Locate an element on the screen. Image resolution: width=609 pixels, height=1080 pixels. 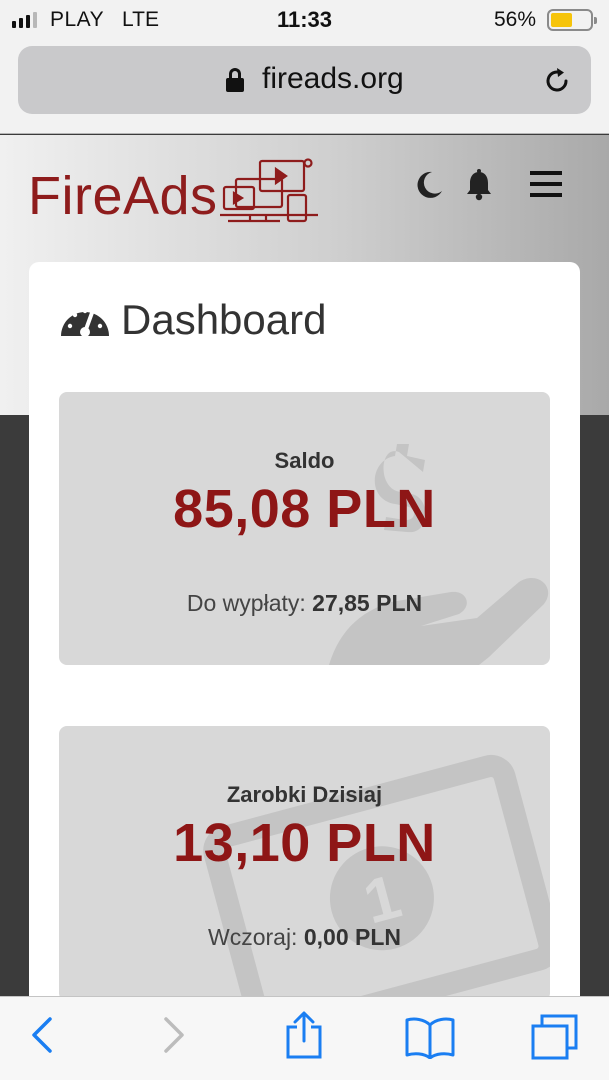
balance-payout: Do wypłaty: 27,85 PLN is located at coordinates (304, 603).